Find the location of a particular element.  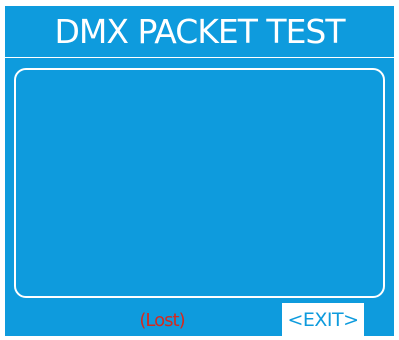

status-text: (Lost) is located at coordinates (162, 320).